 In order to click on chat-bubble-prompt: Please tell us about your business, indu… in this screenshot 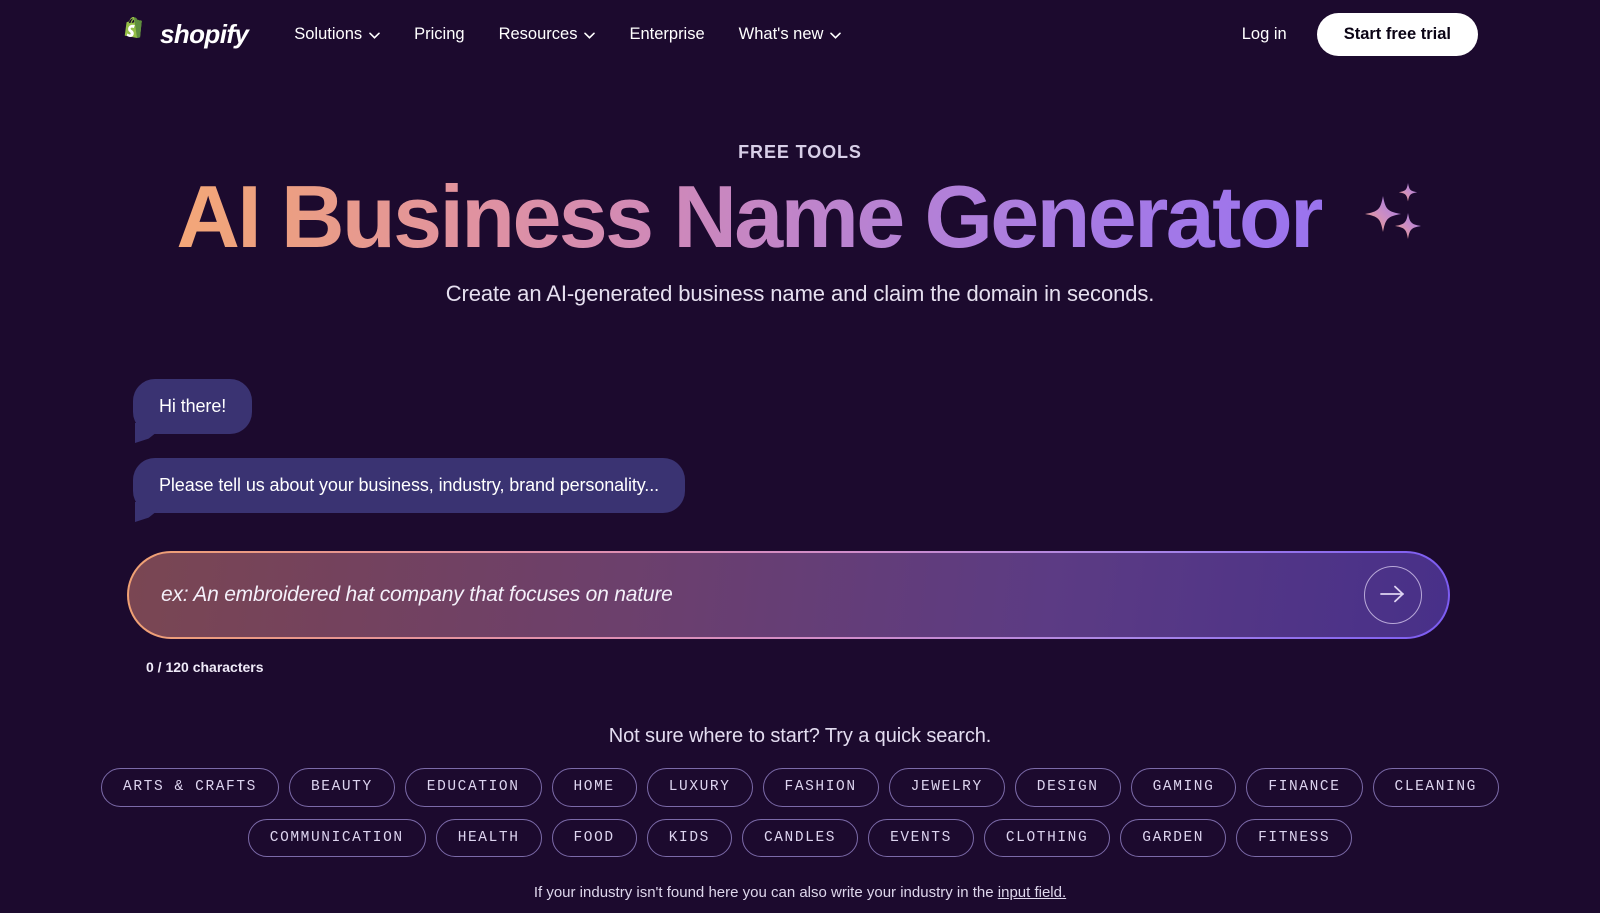, I will do `click(409, 486)`.